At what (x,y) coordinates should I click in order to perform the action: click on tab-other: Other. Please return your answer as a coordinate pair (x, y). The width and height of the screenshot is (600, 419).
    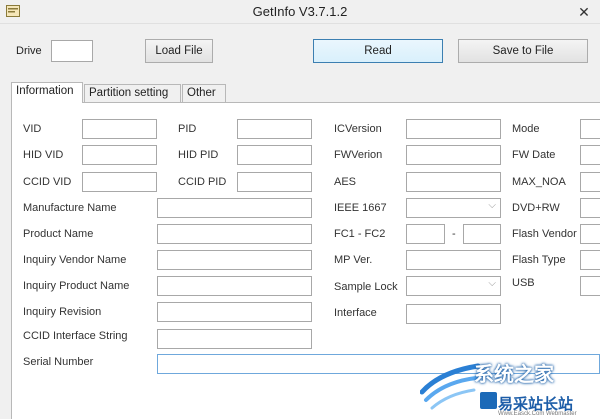
    Looking at the image, I should click on (204, 93).